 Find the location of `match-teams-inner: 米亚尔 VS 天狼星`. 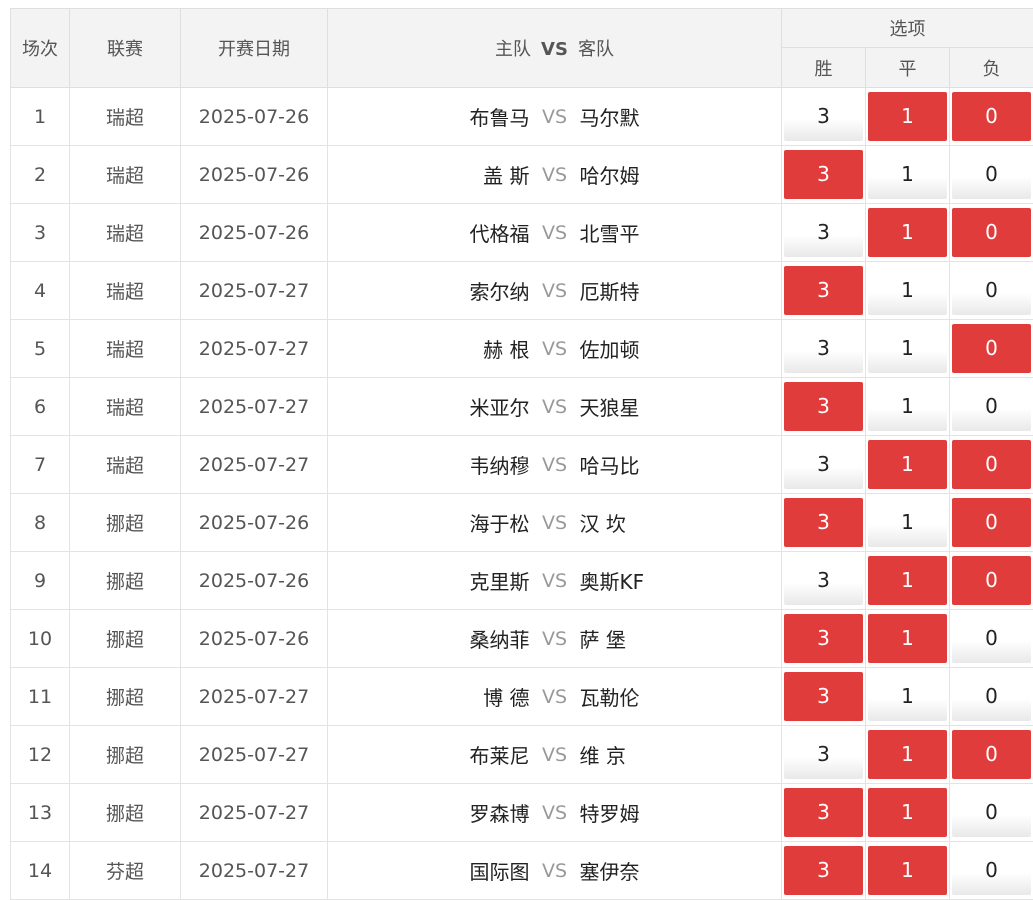

match-teams-inner: 米亚尔 VS 天狼星 is located at coordinates (554, 406).